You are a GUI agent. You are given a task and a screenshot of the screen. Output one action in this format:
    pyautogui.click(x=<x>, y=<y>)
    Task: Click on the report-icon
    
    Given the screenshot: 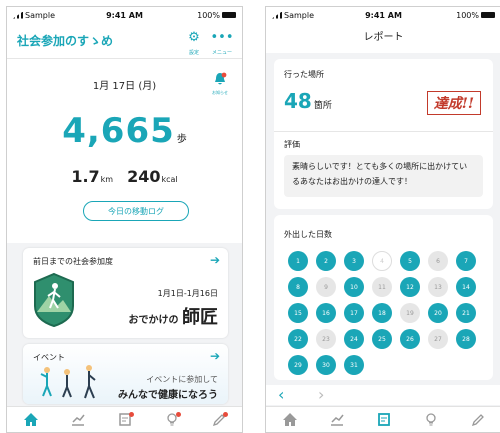 What is the action you would take?
    pyautogui.click(x=383, y=419)
    